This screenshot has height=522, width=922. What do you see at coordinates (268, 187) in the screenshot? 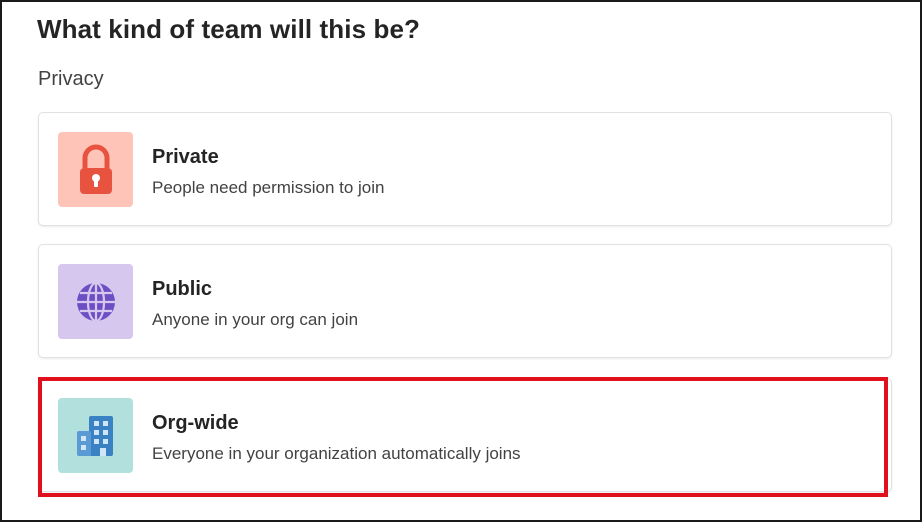
I see `option-description: People need permission to join` at bounding box center [268, 187].